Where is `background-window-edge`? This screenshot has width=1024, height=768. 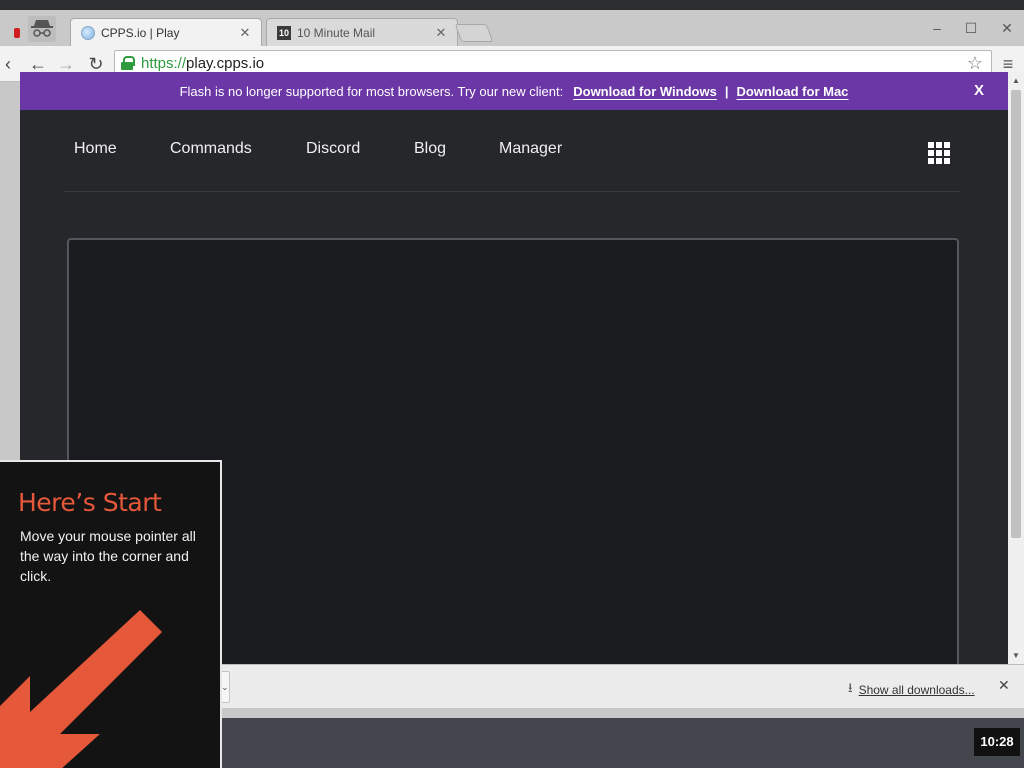 background-window-edge is located at coordinates (11, 34).